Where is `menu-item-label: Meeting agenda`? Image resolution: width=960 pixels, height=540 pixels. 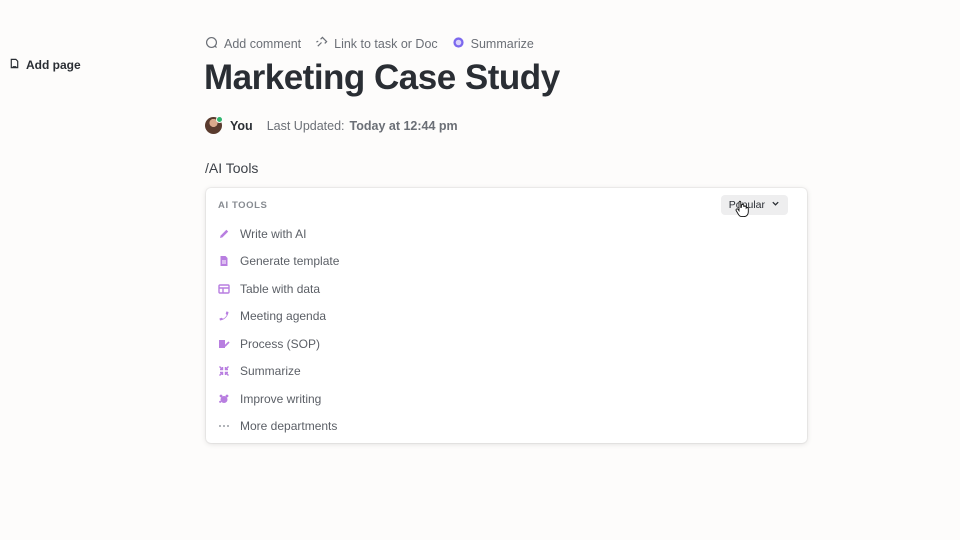
menu-item-label: Meeting agenda is located at coordinates (283, 316).